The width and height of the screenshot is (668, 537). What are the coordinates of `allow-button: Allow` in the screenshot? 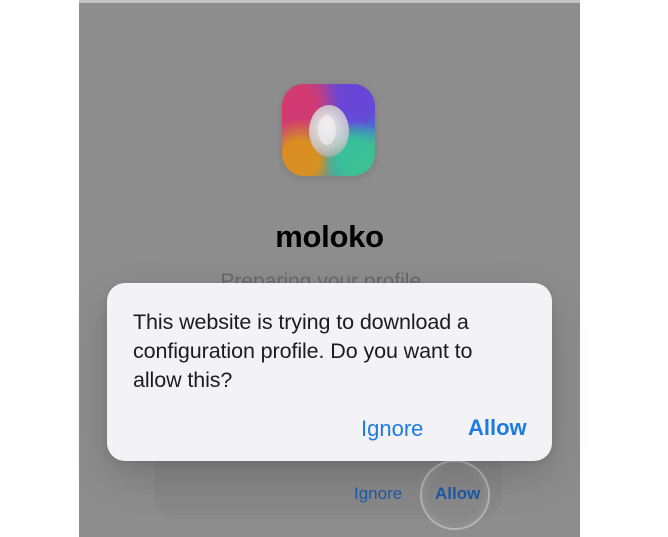 It's located at (497, 428).